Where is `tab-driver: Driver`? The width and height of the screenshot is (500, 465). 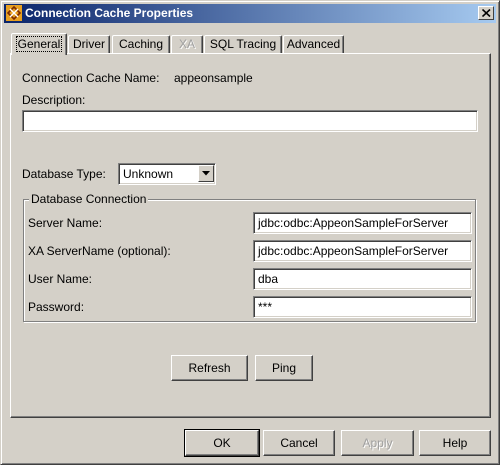
tab-driver: Driver is located at coordinates (89, 44).